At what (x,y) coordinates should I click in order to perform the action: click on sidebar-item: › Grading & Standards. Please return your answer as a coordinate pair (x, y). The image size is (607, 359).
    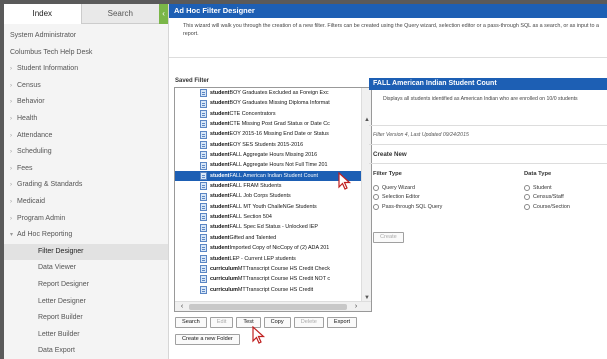
    Looking at the image, I should click on (86, 185).